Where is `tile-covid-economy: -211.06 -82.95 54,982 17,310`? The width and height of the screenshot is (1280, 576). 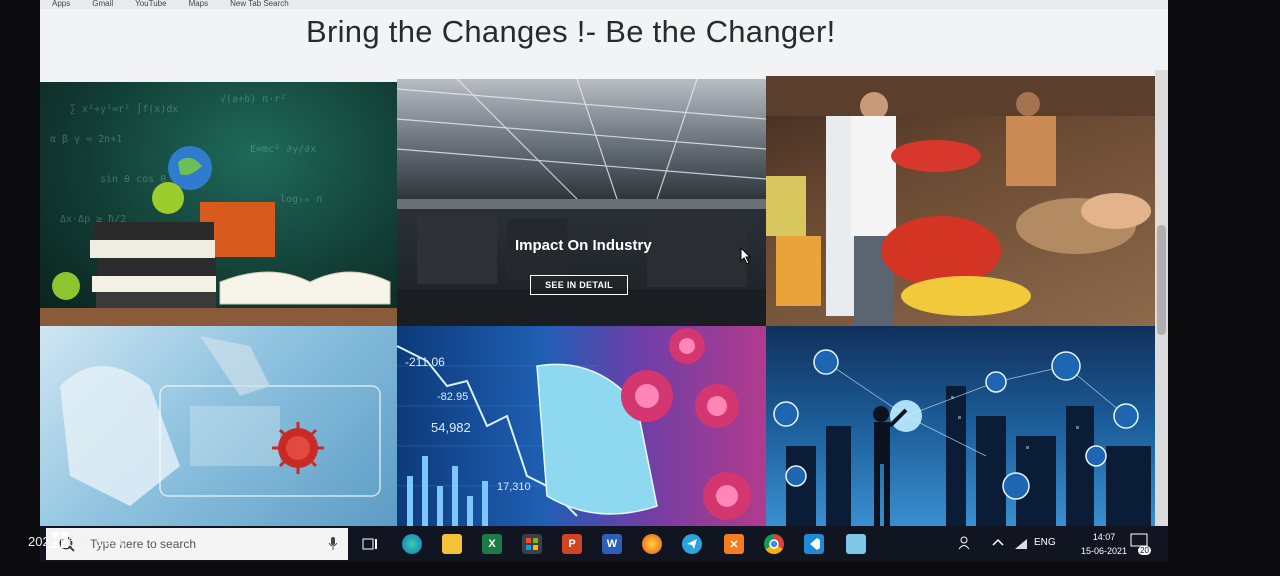
tile-covid-economy: -211.06 -82.95 54,982 17,310 is located at coordinates (581, 426).